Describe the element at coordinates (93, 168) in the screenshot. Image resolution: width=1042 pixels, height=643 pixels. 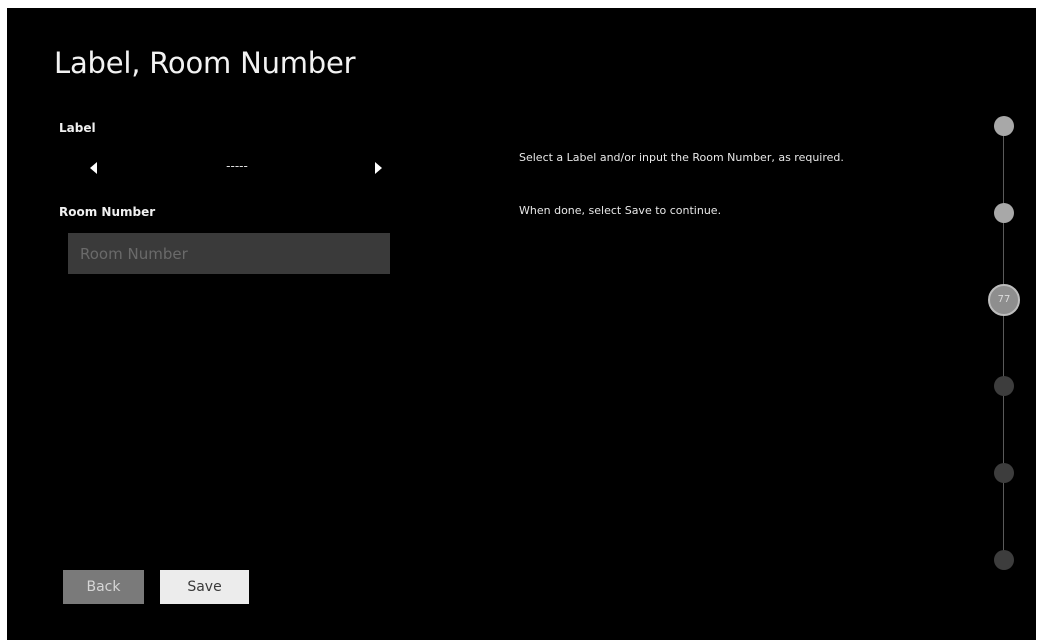
I see `arrow-left-icon` at that location.